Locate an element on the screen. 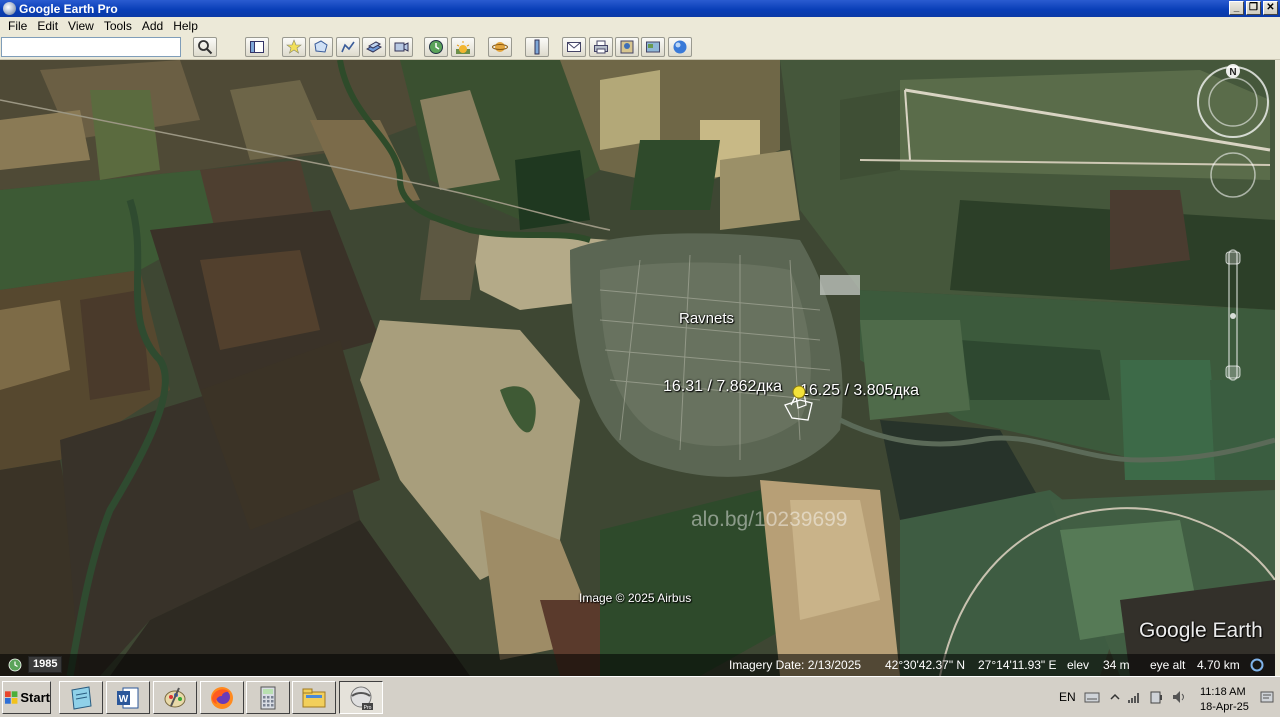 This screenshot has height=717, width=1280. svg-text: W is located at coordinates (124, 699).